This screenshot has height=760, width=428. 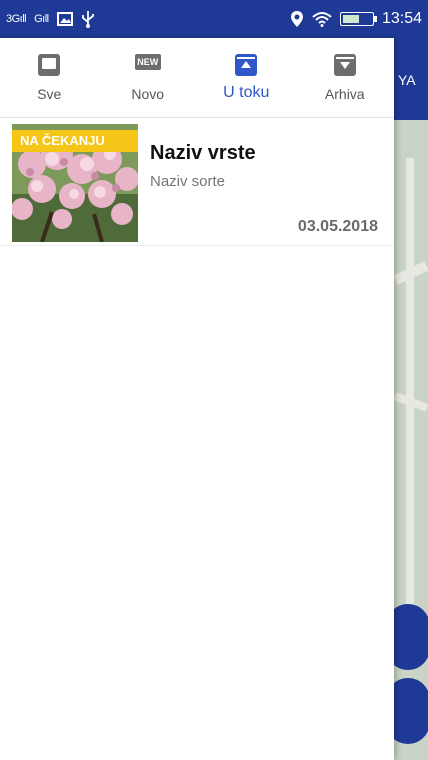 I want to click on new-badge-icon: NEW, so click(x=147, y=62).